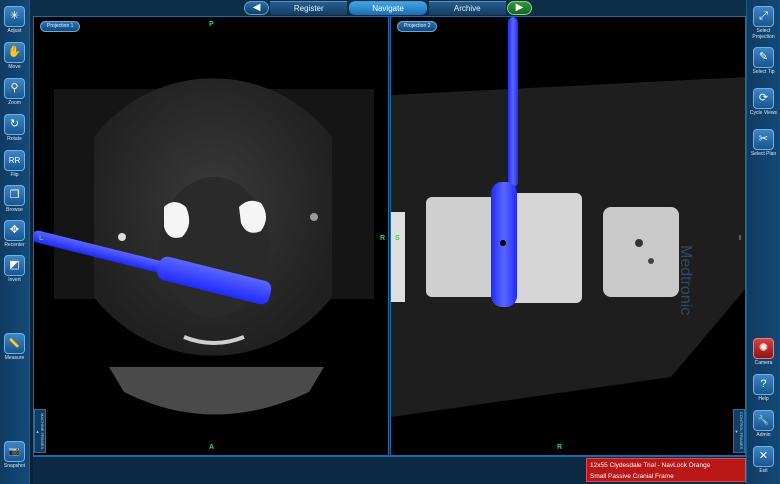 This screenshot has width=780, height=484. What do you see at coordinates (14, 124) in the screenshot?
I see `rotate-icon: ↻` at bounding box center [14, 124].